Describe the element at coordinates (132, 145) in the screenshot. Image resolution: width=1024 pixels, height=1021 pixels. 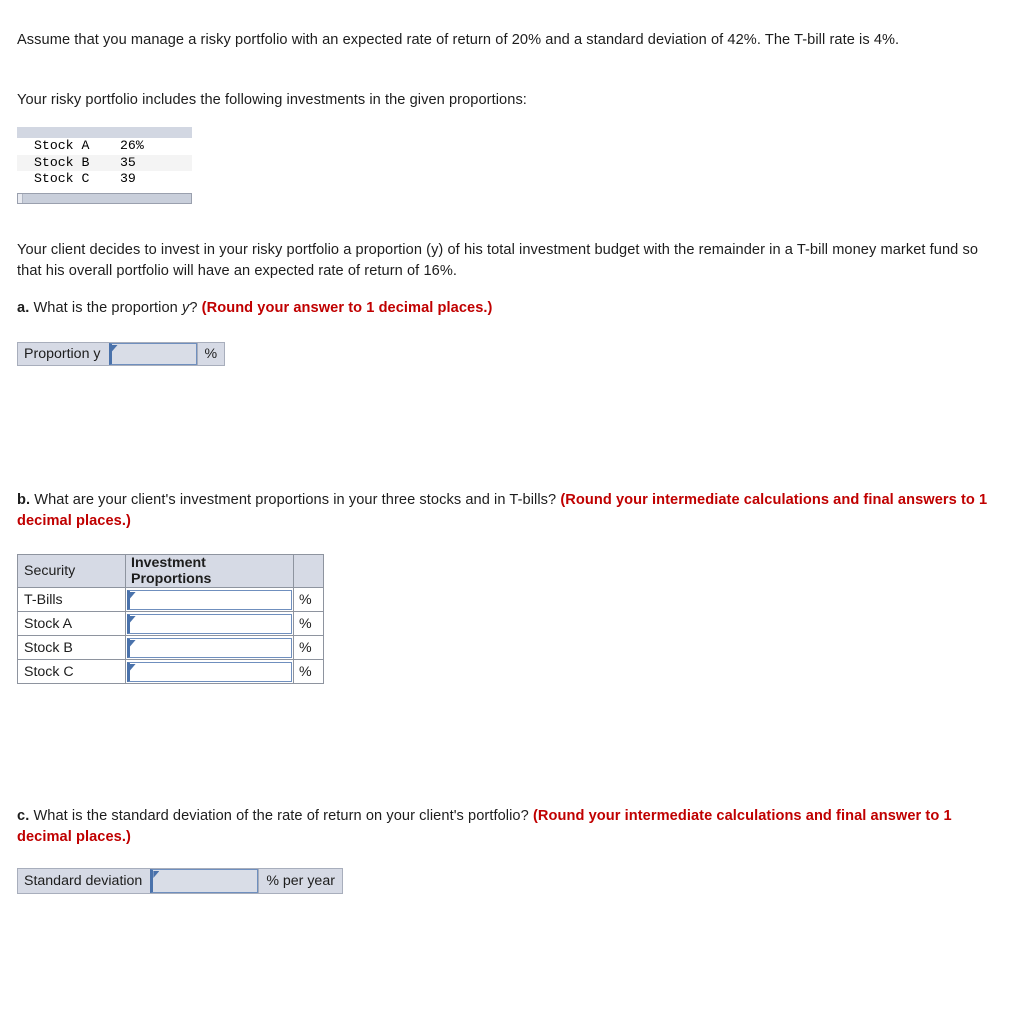
I see `stock-value: 26%` at that location.